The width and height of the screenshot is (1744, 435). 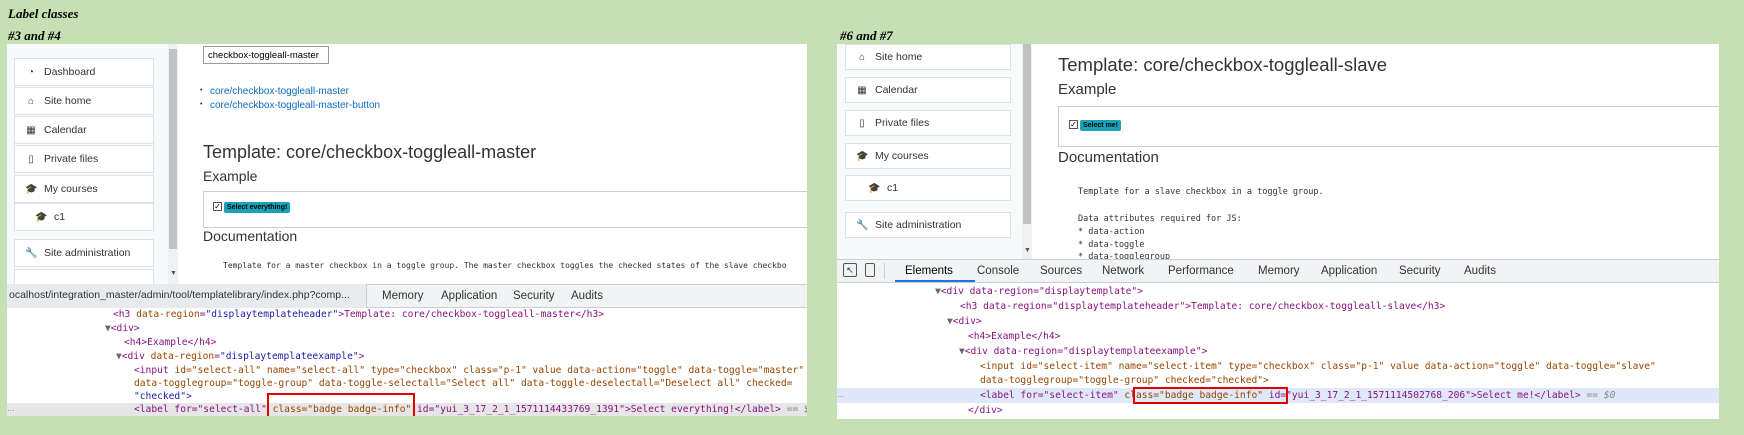 I want to click on right-sidebar-scroll-thumb, so click(x=1027, y=134).